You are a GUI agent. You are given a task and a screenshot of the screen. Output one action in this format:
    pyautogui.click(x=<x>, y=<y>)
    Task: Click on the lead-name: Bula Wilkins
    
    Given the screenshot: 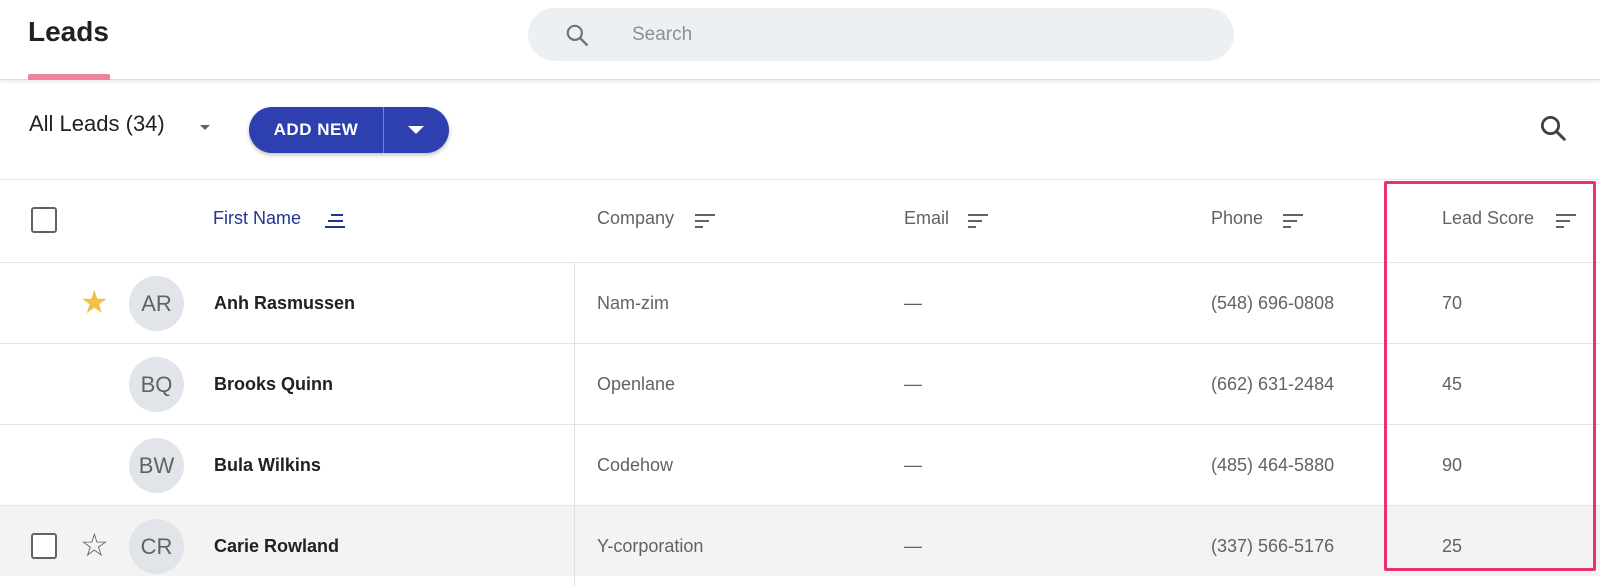 What is the action you would take?
    pyautogui.click(x=267, y=465)
    